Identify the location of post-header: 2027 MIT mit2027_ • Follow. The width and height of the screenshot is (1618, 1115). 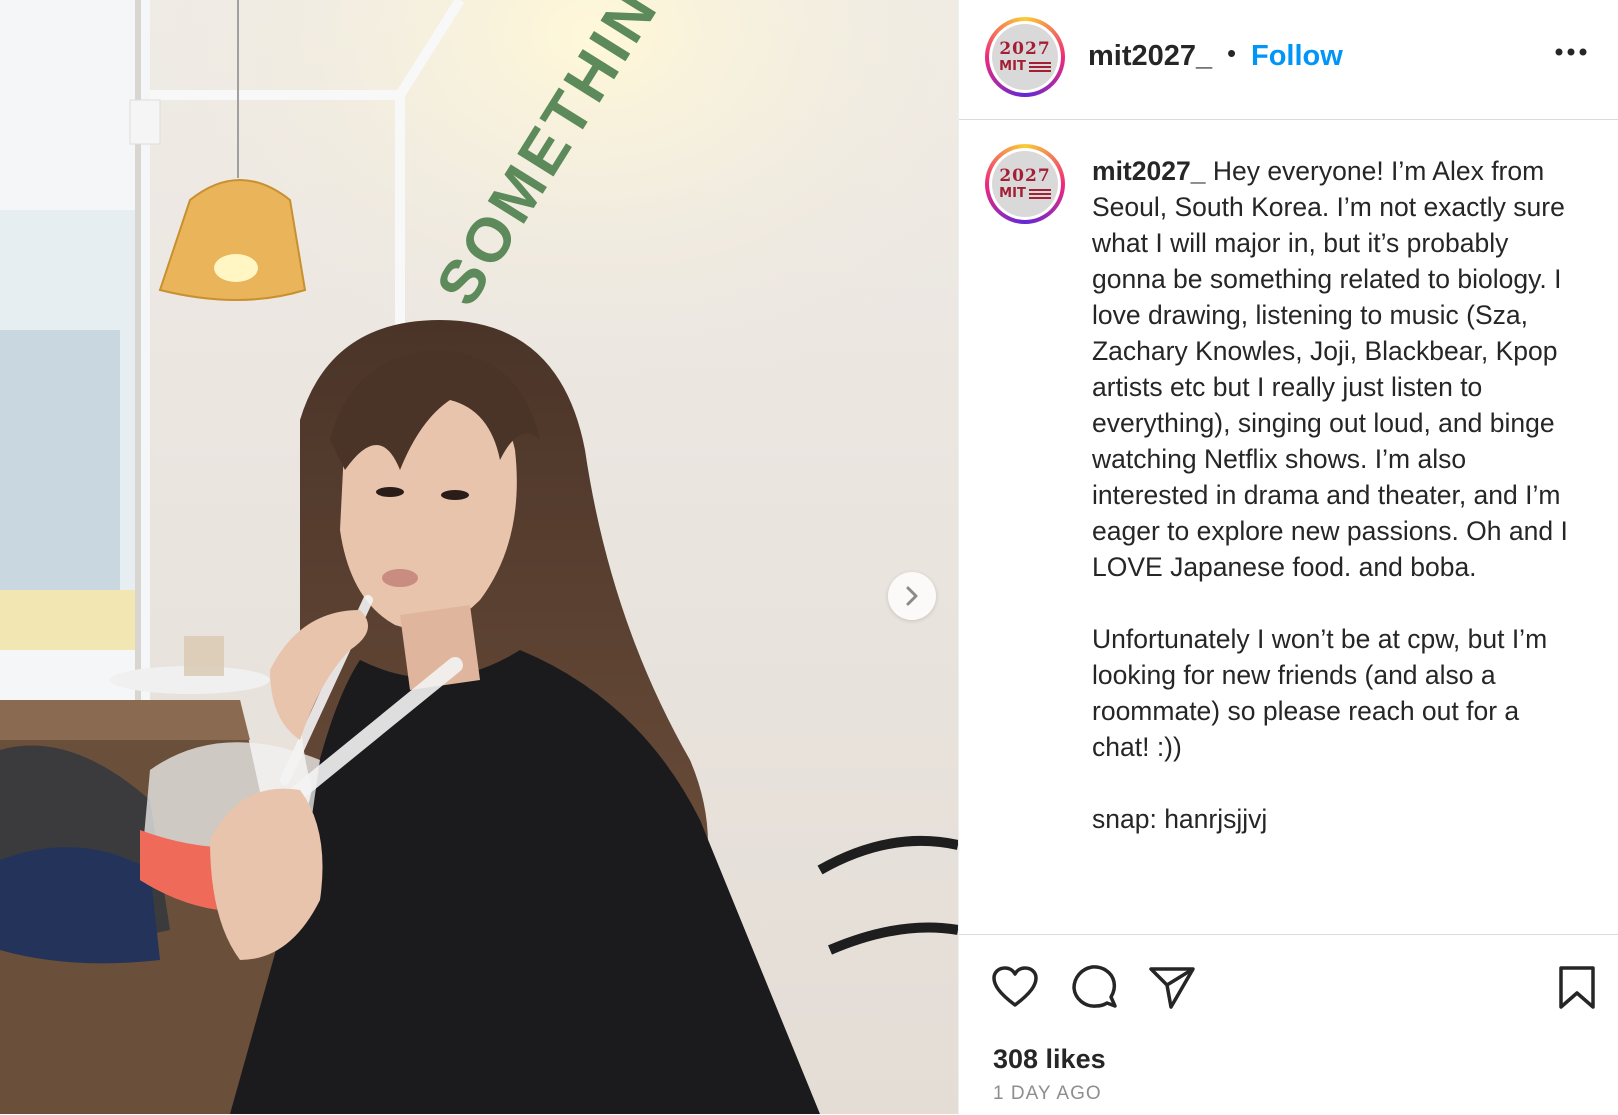
(1288, 60).